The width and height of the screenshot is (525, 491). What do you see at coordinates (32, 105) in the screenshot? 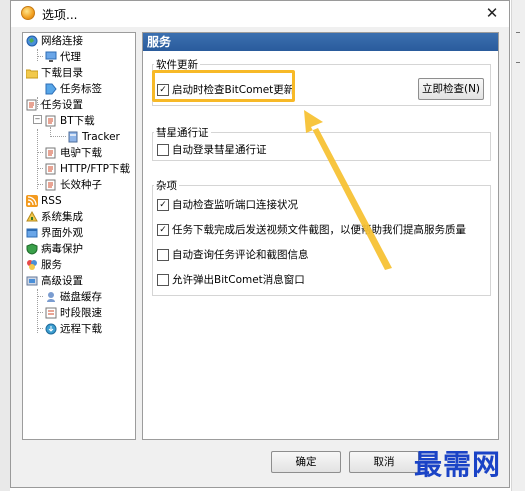
I see `task-icon` at bounding box center [32, 105].